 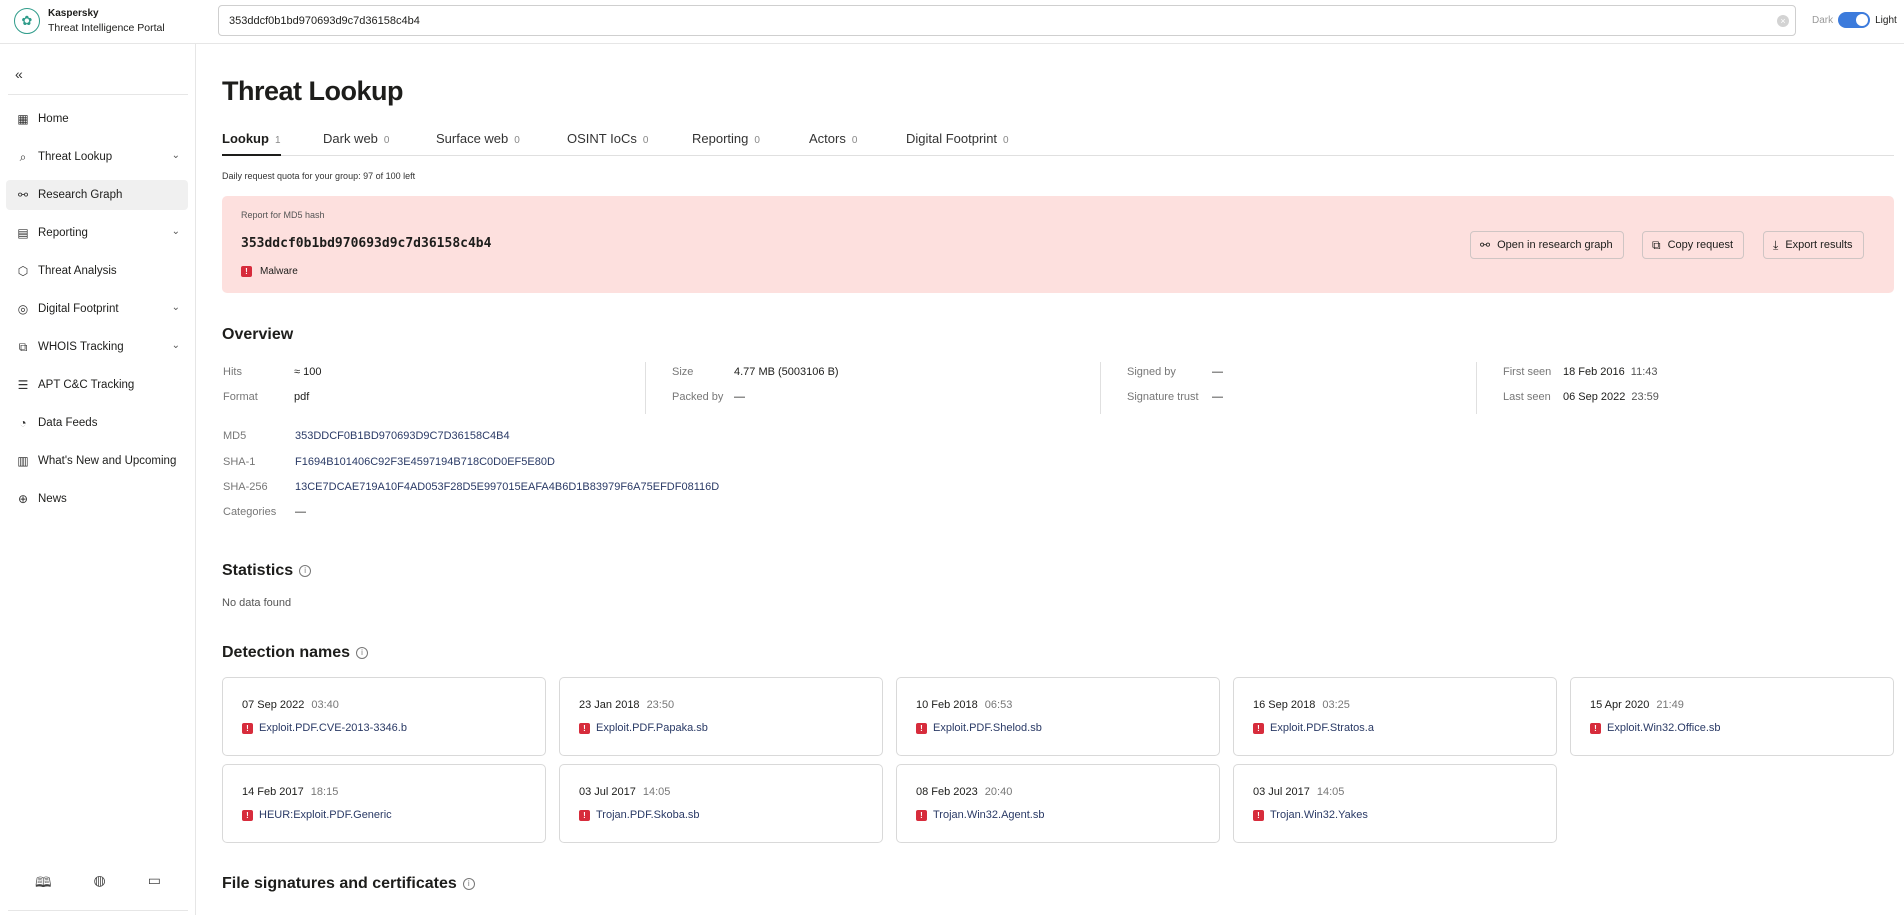 I want to click on sidebar-item-label: APT C&C Tracking, so click(x=86, y=385).